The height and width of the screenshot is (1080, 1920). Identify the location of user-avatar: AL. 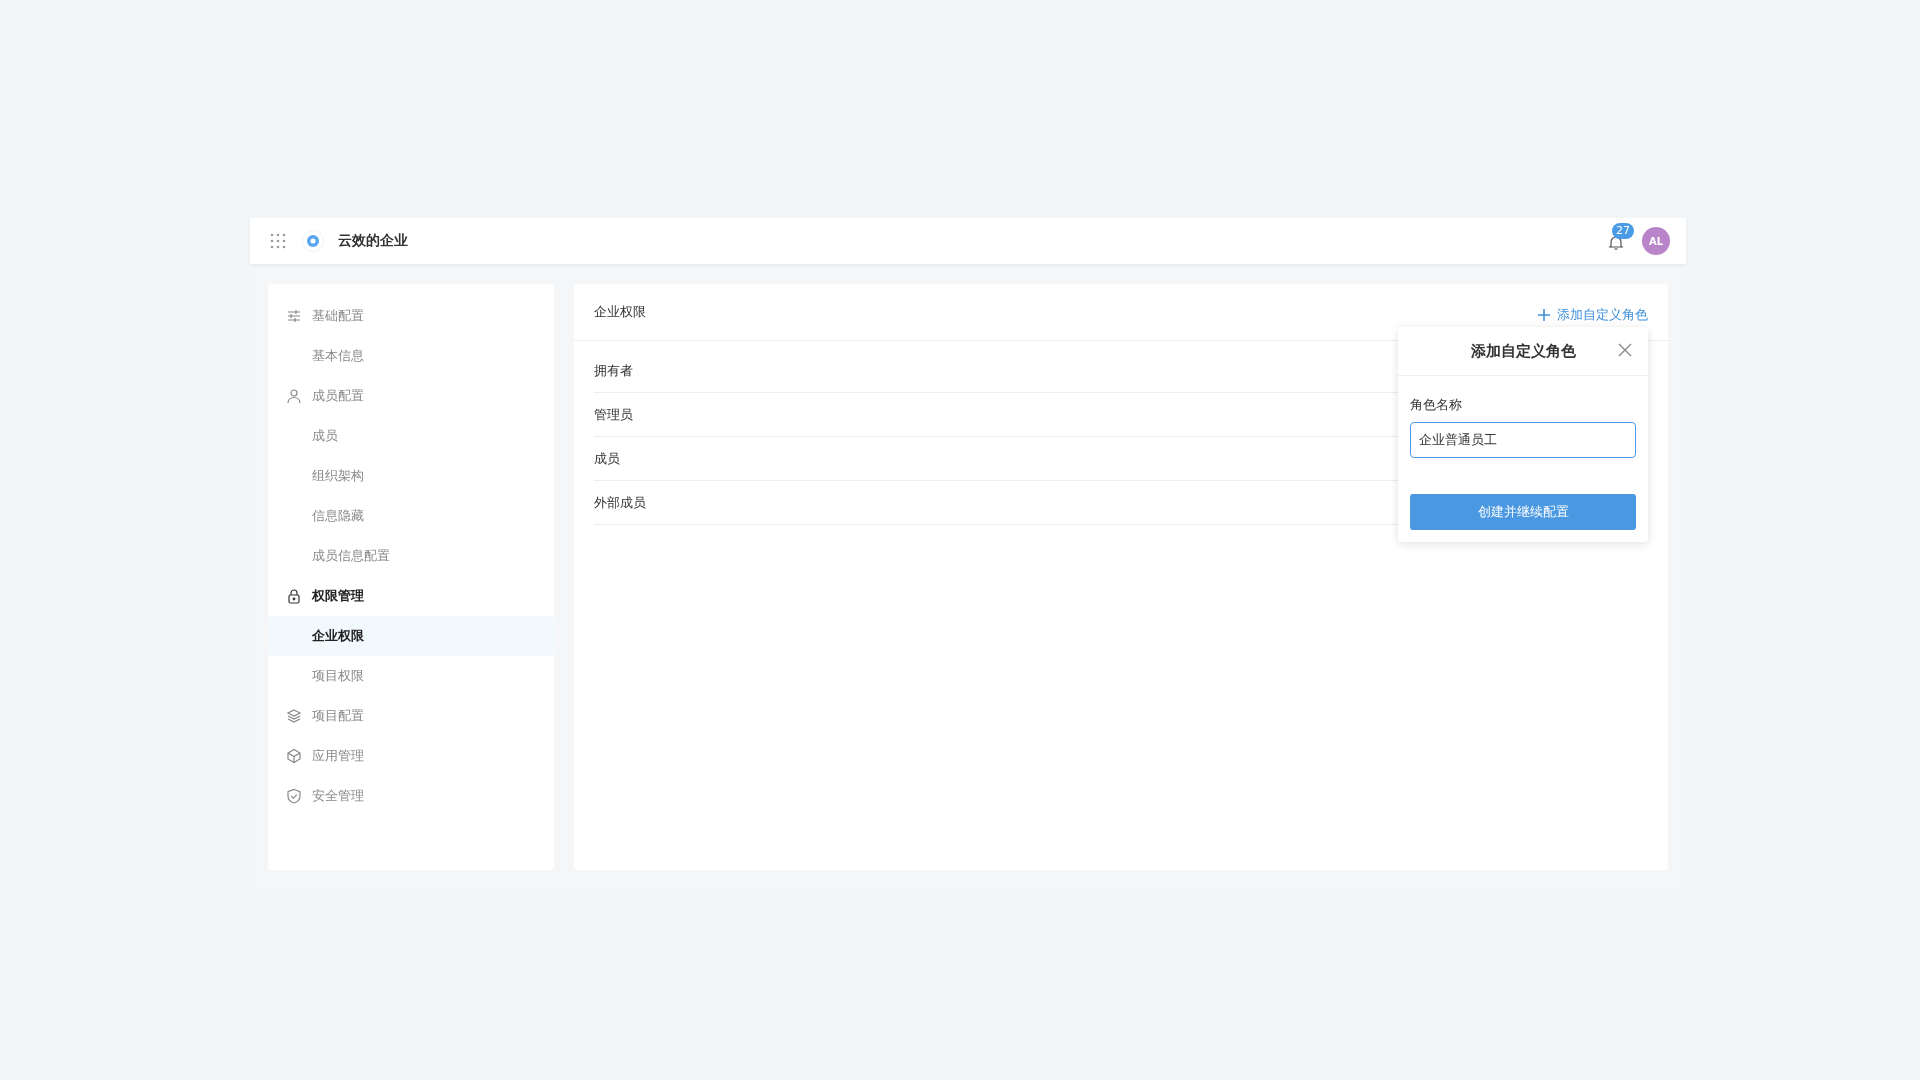
(1656, 241).